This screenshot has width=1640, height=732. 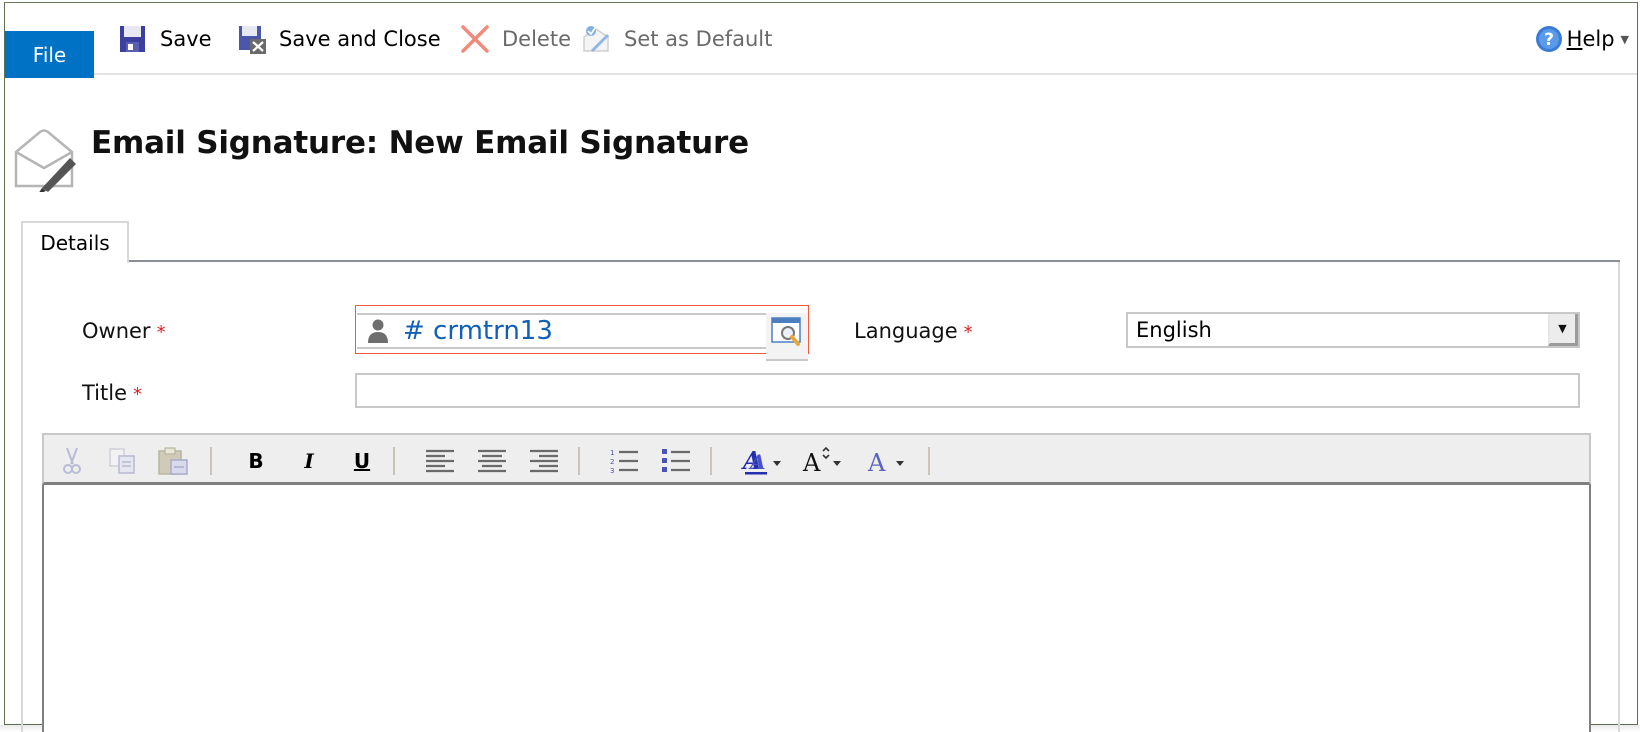 I want to click on save-and-close-button: Save and Close, so click(x=339, y=39).